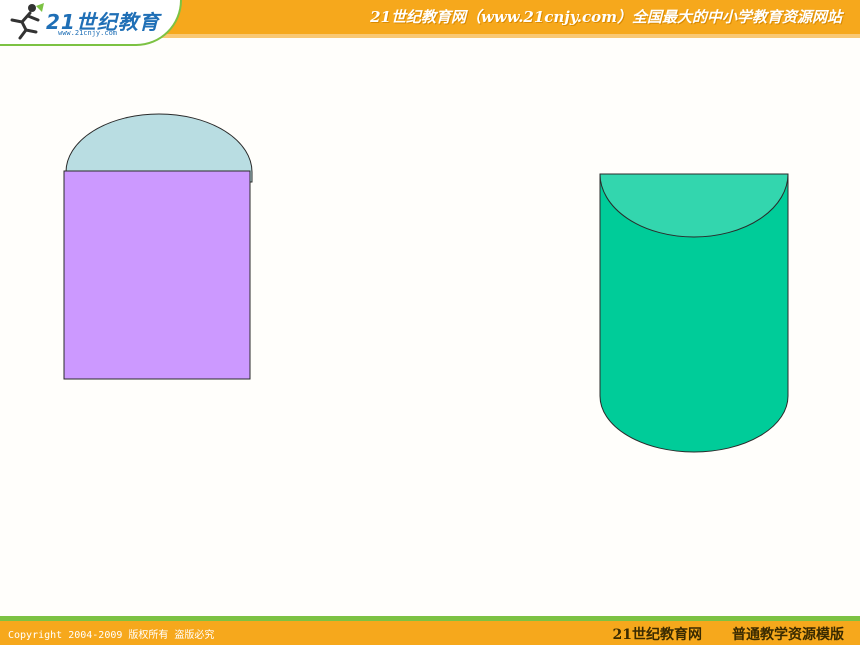 The width and height of the screenshot is (860, 645). What do you see at coordinates (159, 148) in the screenshot?
I see `semicircle-cap` at bounding box center [159, 148].